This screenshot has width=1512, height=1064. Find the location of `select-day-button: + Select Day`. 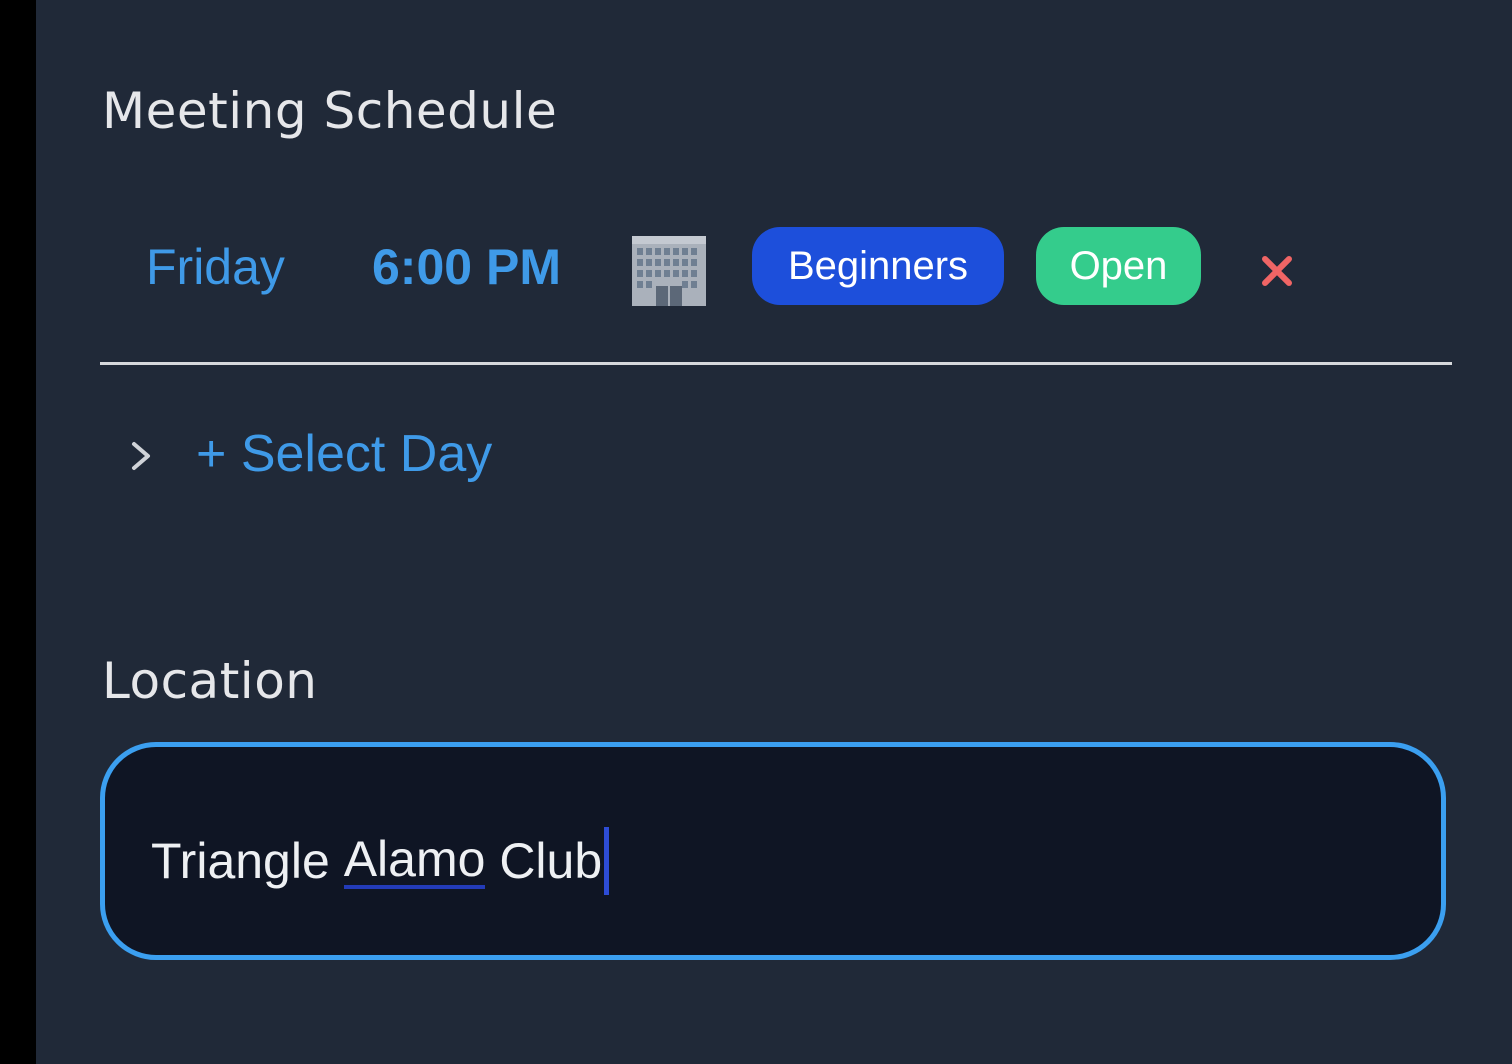

select-day-button: + Select Day is located at coordinates (348, 457).